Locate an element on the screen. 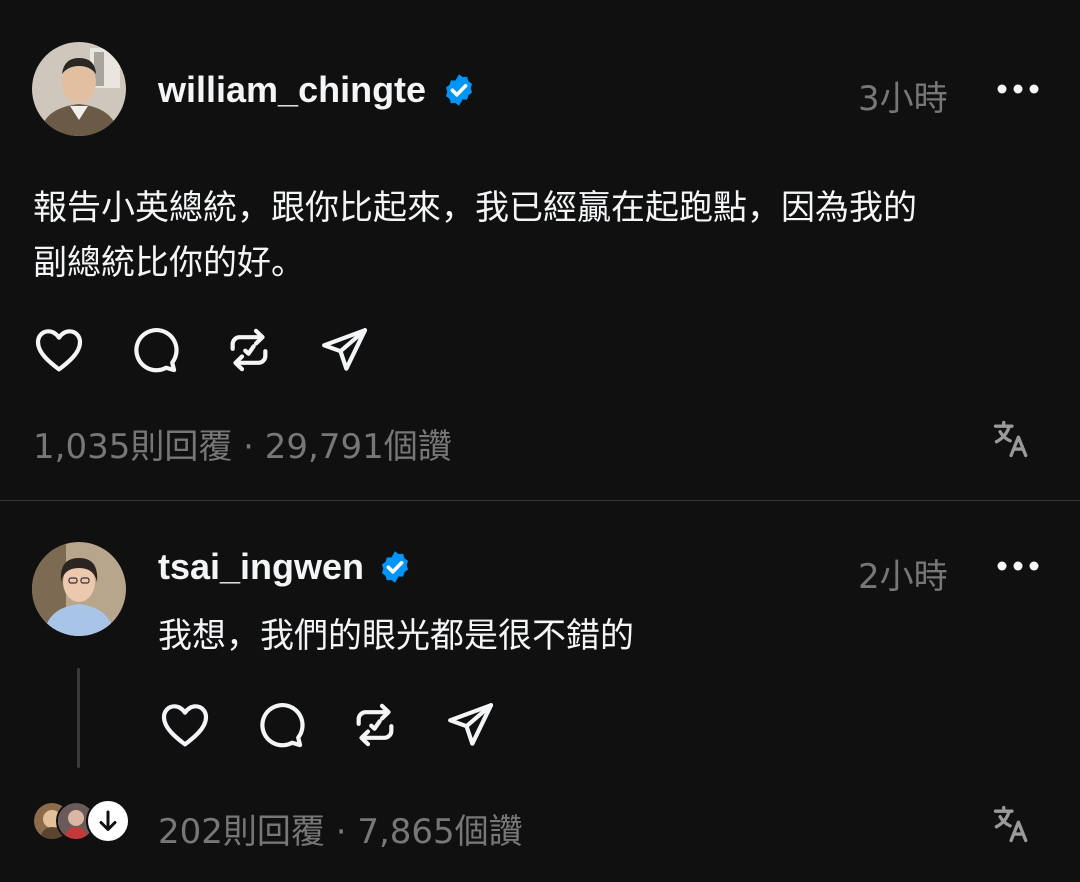 The height and width of the screenshot is (882, 1080). post-text-line: 我想，我們的眼光都是很不錯的 is located at coordinates (396, 636).